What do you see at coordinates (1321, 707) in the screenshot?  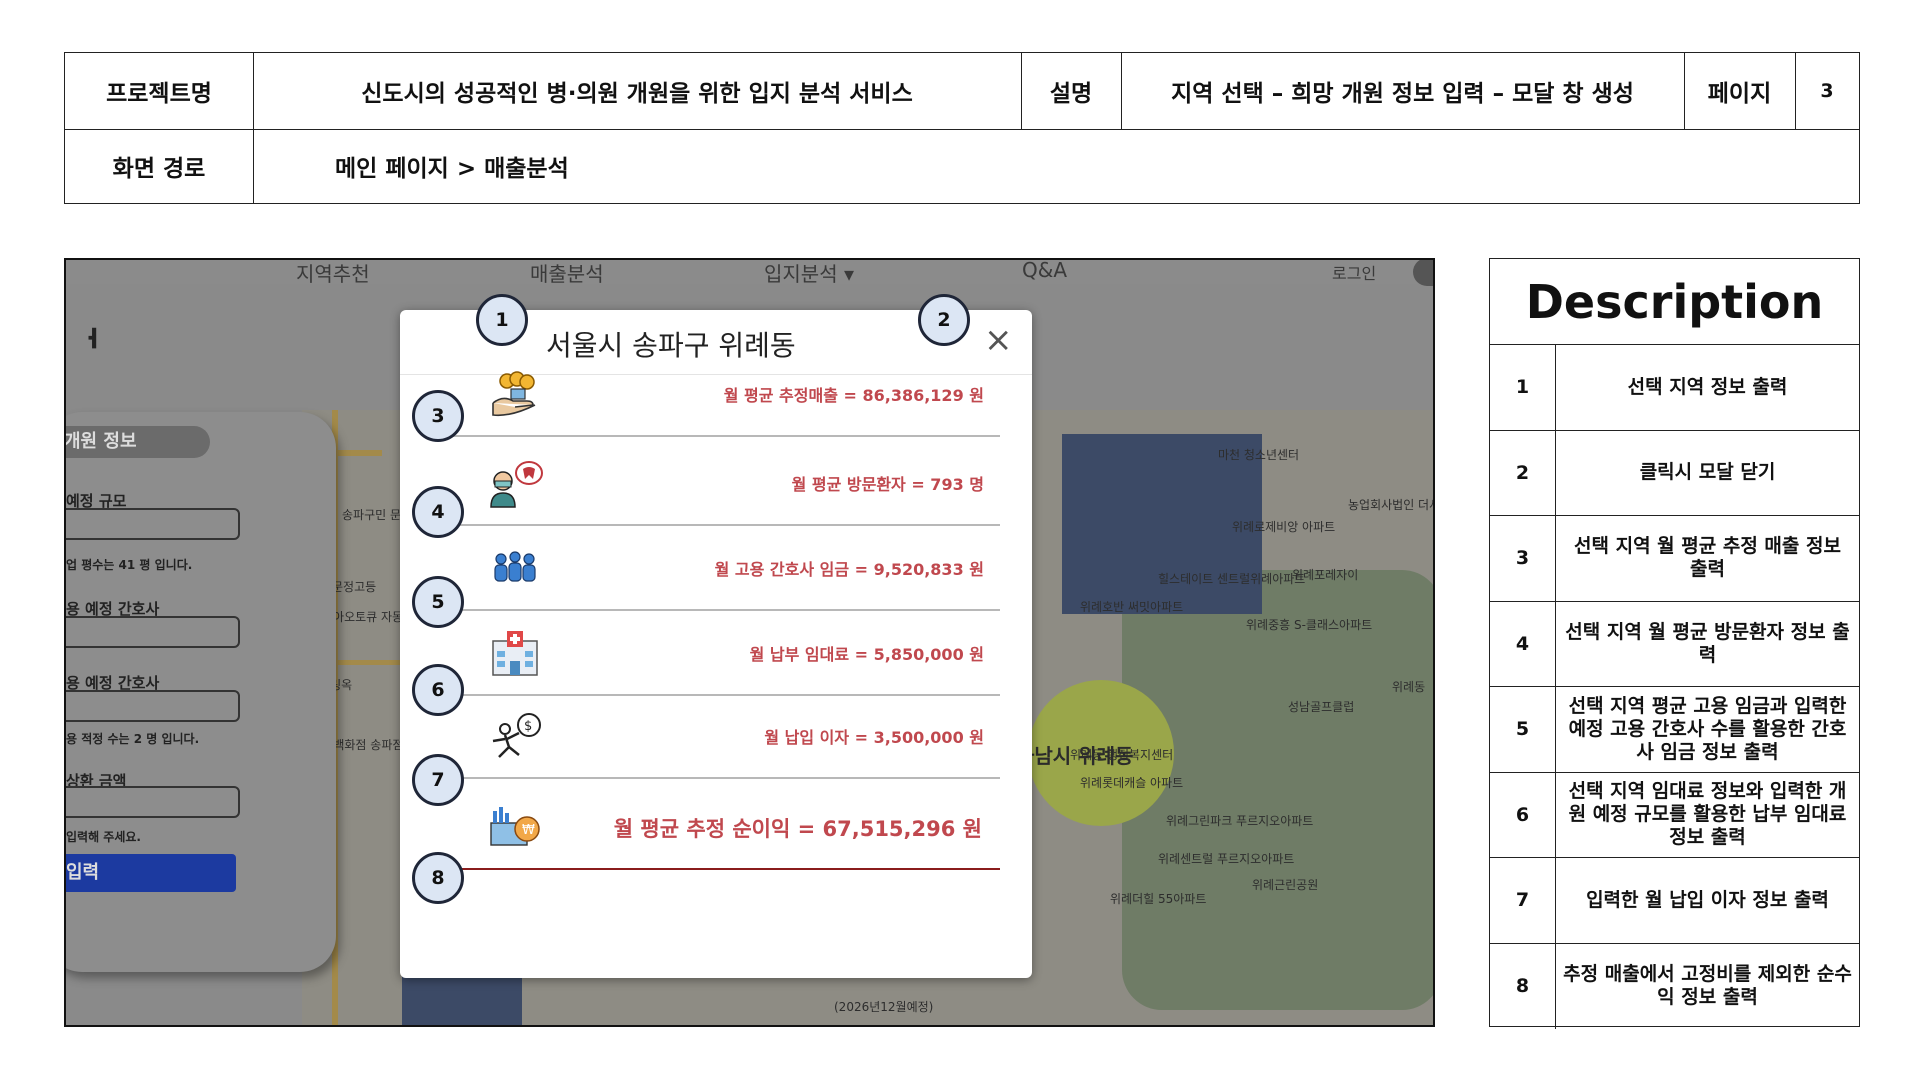 I see `map-label: 성남골프클럽` at bounding box center [1321, 707].